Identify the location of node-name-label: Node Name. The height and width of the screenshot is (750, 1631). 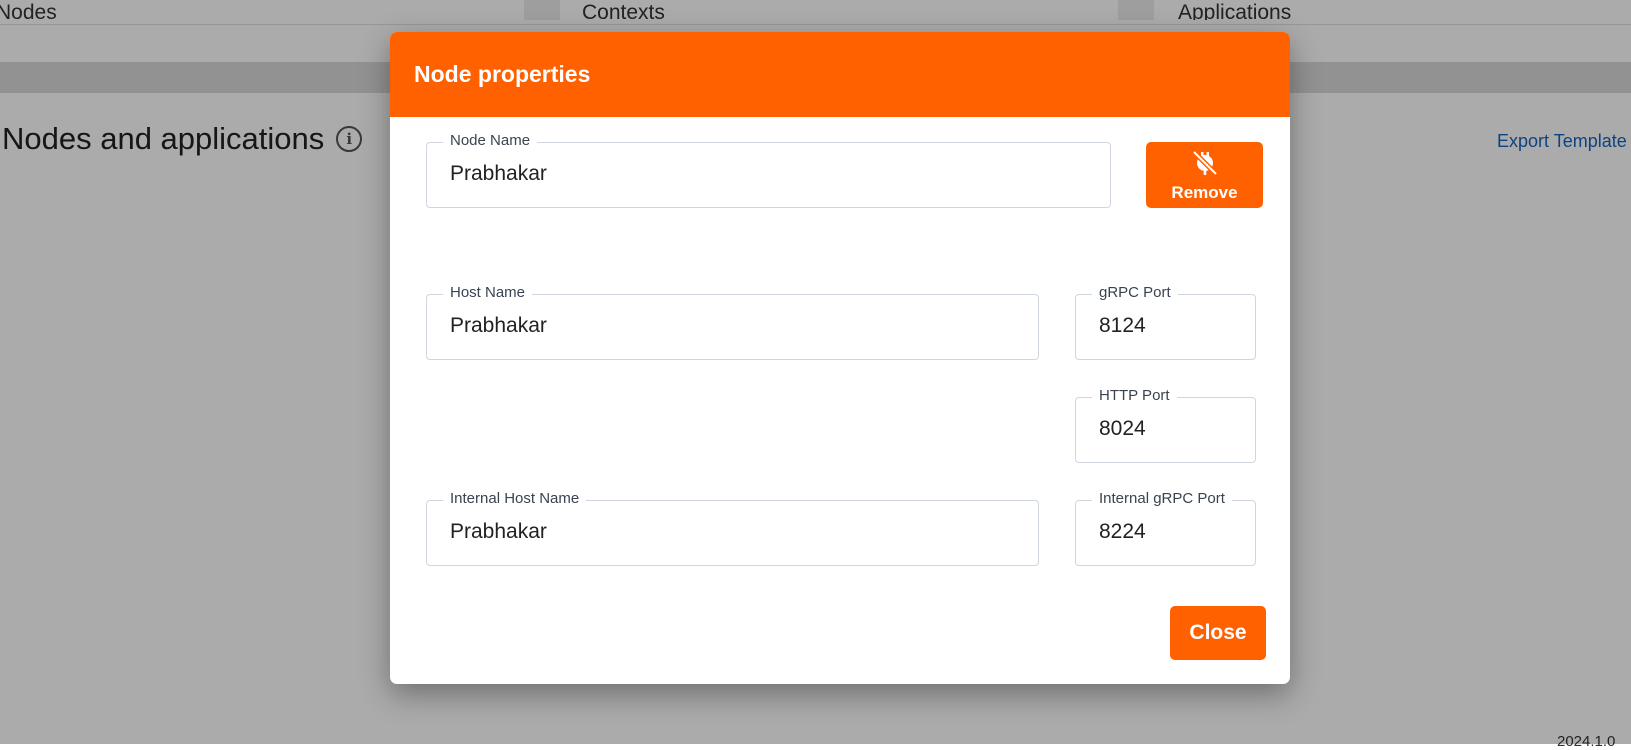
(490, 140).